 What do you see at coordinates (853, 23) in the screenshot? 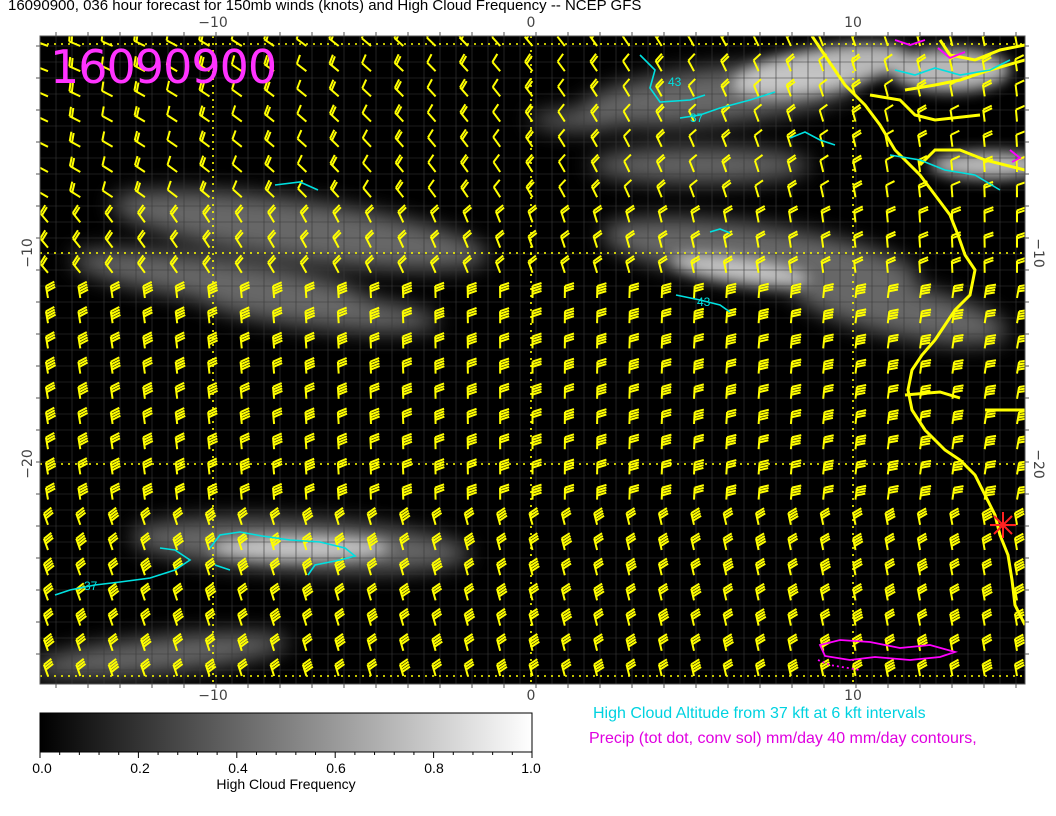
I see `top-tick-label: 10` at bounding box center [853, 23].